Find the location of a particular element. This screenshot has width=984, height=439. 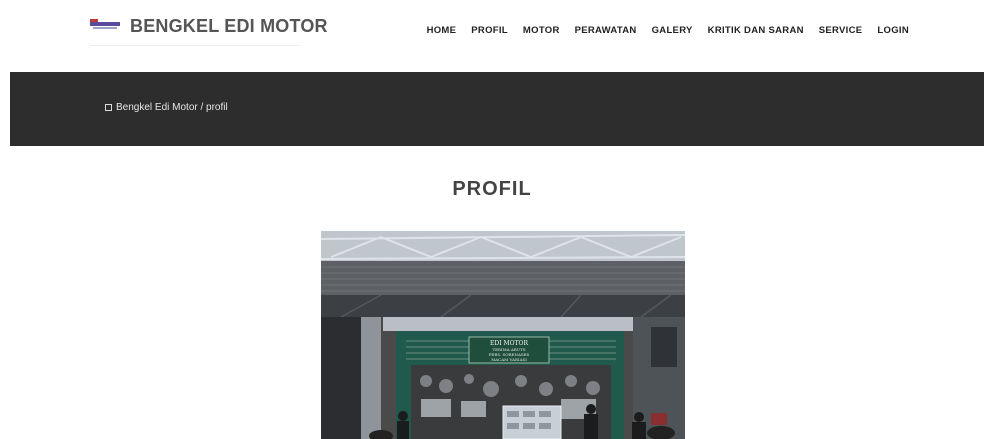

nav-perawatan: PERAWATAN is located at coordinates (606, 30).